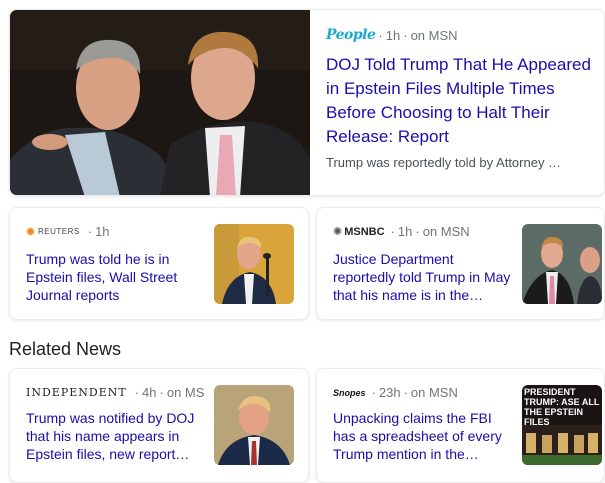 The width and height of the screenshot is (605, 483). I want to click on news-card-meta: ✺ MSNBC · 1h · on MSN, so click(401, 231).